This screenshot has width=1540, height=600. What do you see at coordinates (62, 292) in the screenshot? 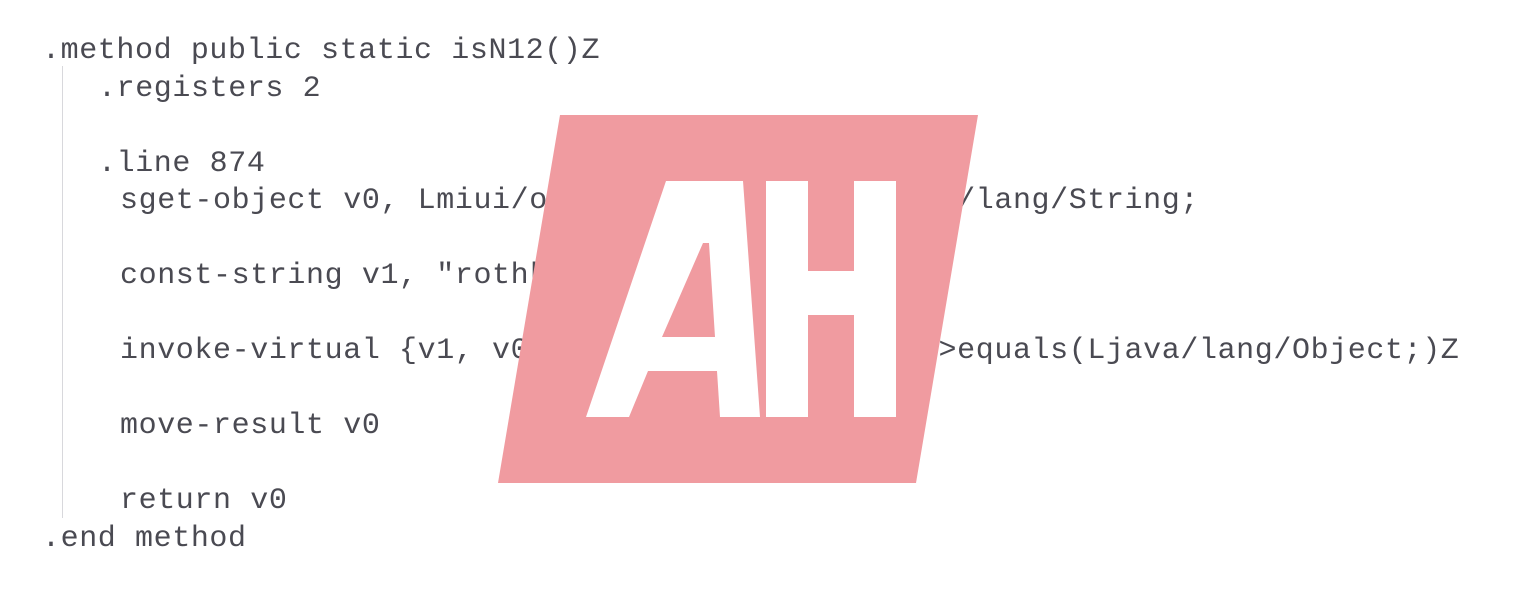
I see `indent-guide-line` at bounding box center [62, 292].